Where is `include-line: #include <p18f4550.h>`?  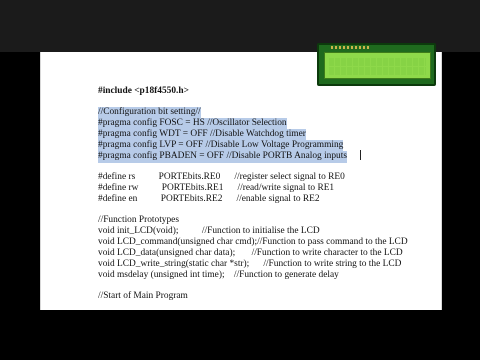
include-line: #include <p18f4550.h> is located at coordinates (143, 91).